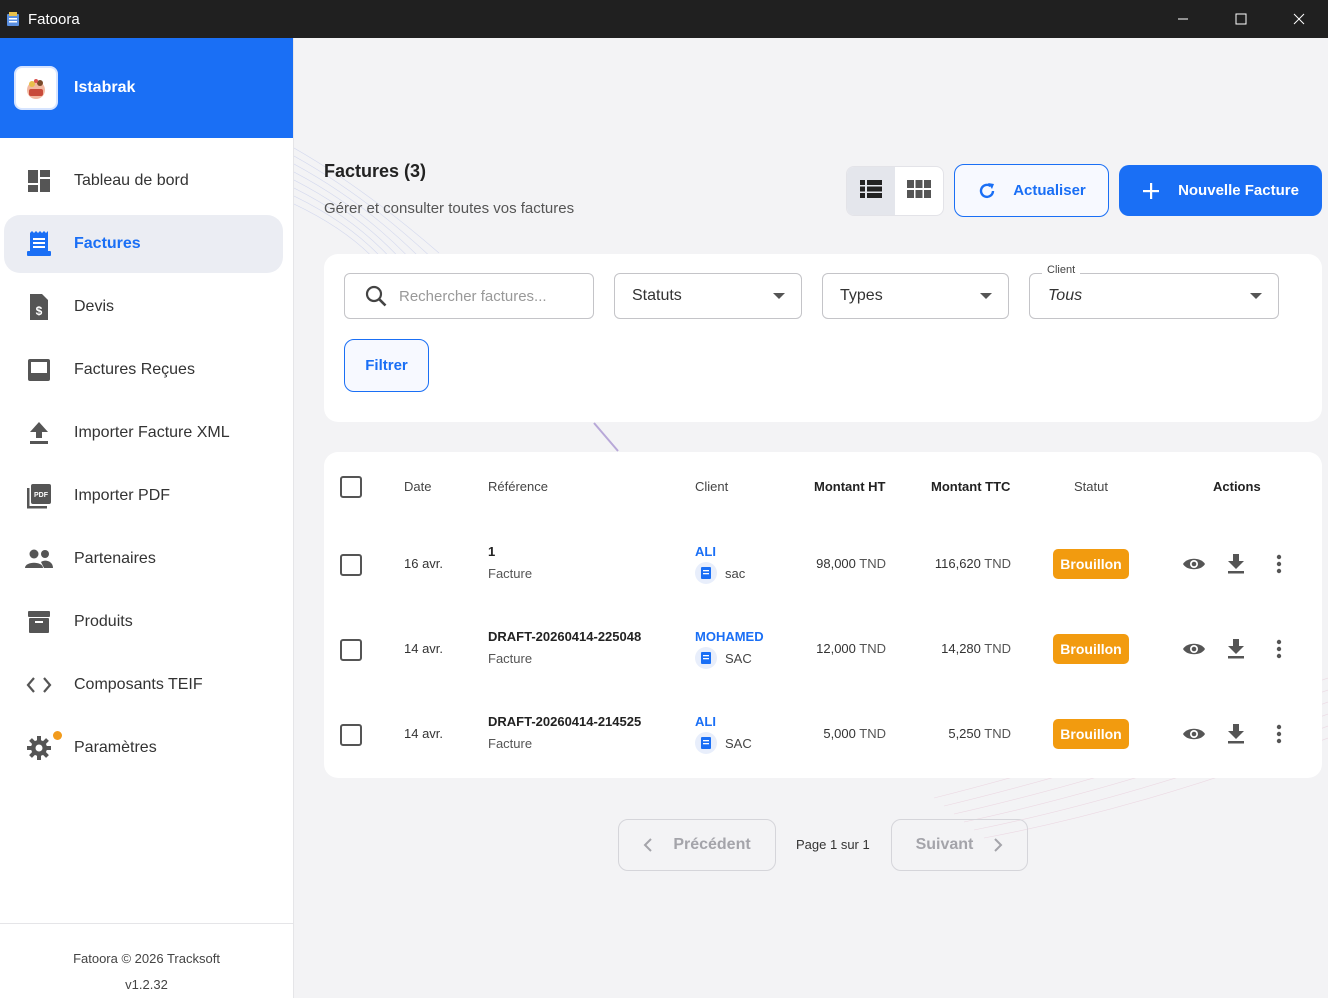 This screenshot has height=998, width=1328. I want to click on download-icon, so click(1236, 649).